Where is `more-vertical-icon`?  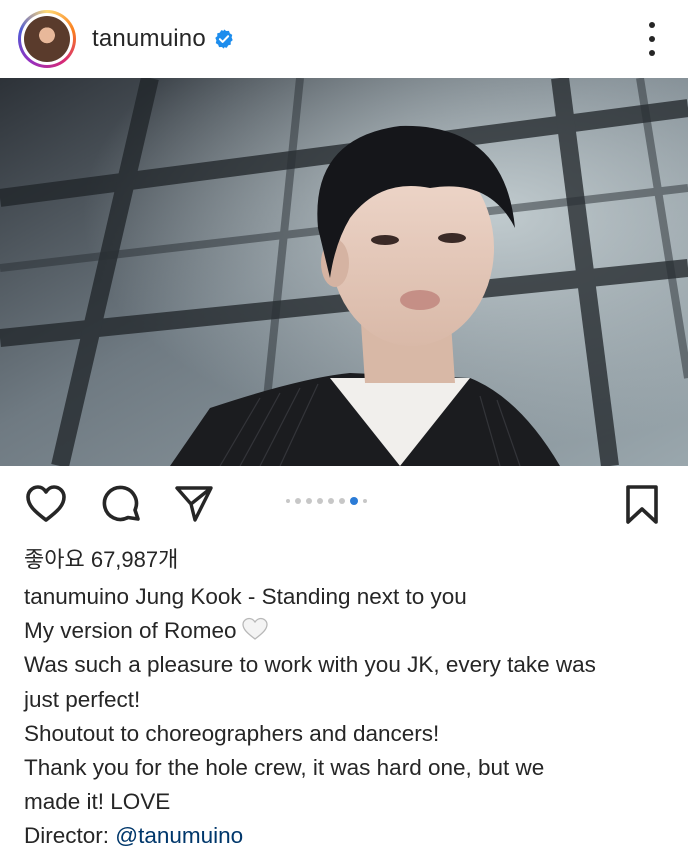 more-vertical-icon is located at coordinates (652, 25).